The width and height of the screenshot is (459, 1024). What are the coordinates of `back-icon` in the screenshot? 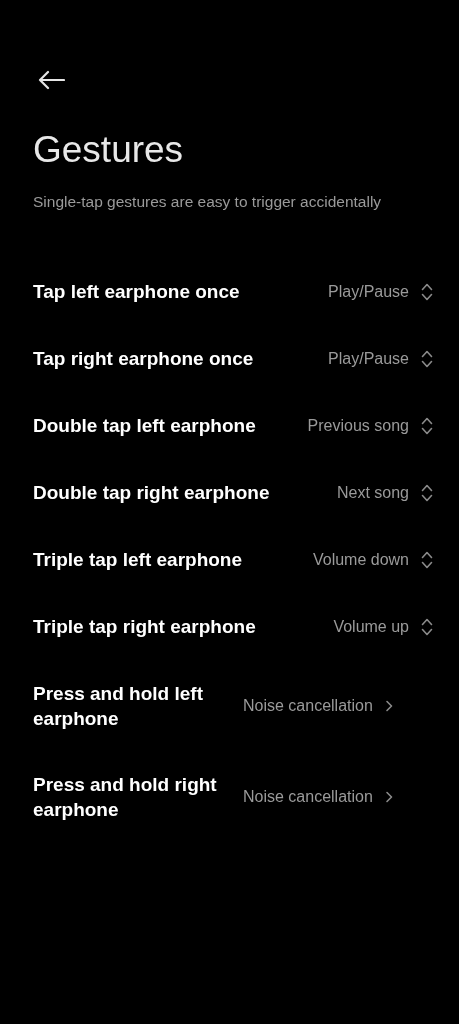 It's located at (51, 80).